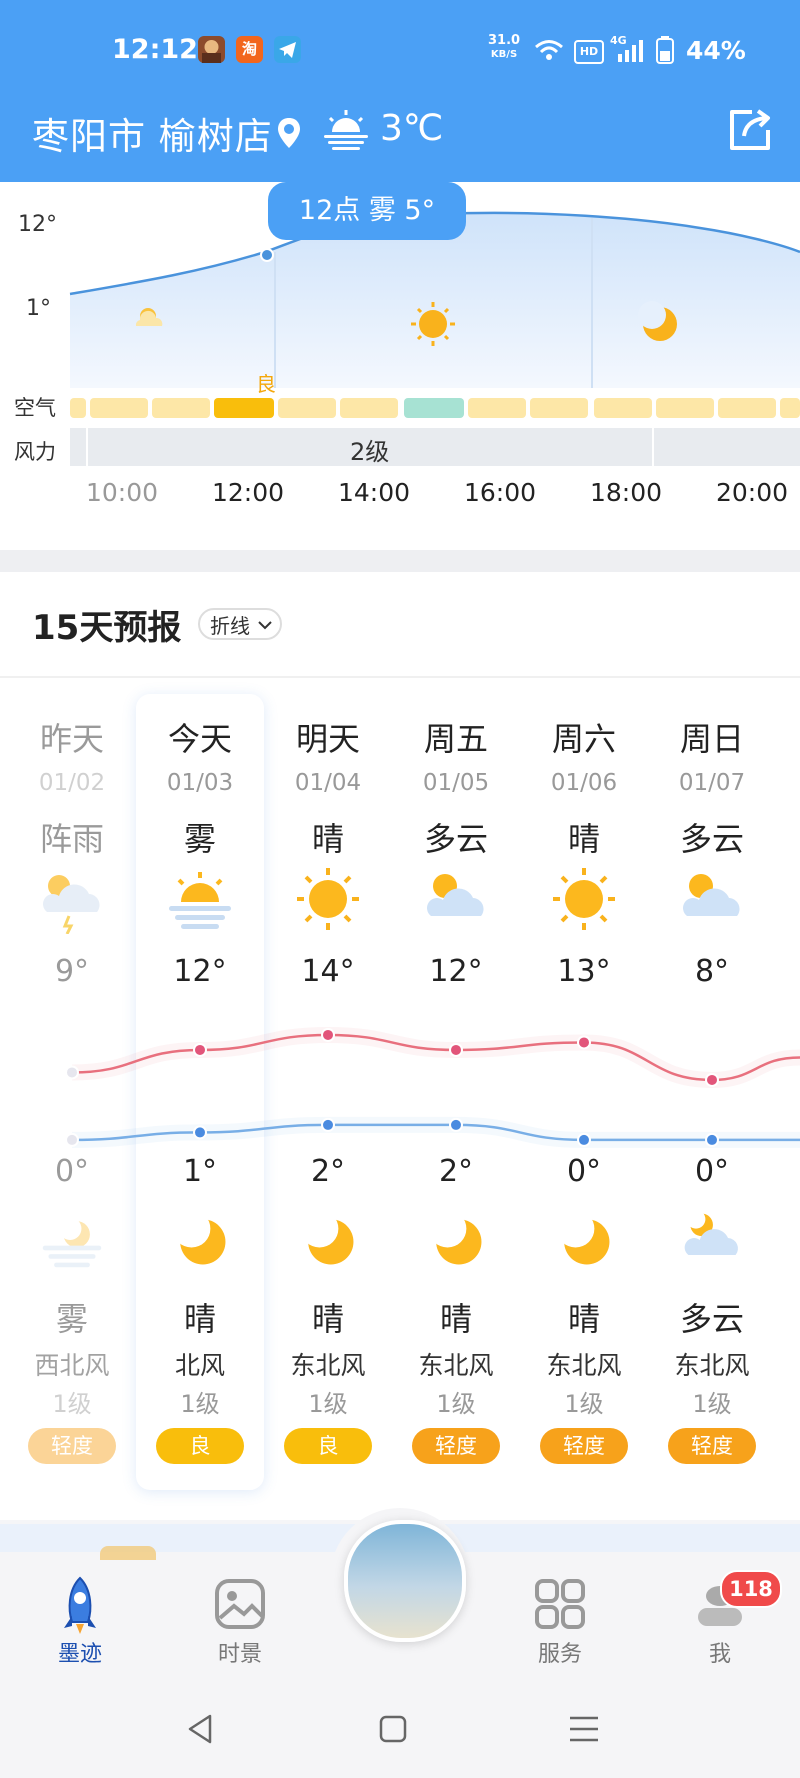 The image size is (800, 1778). What do you see at coordinates (500, 492) in the screenshot?
I see `time-label: 16:00` at bounding box center [500, 492].